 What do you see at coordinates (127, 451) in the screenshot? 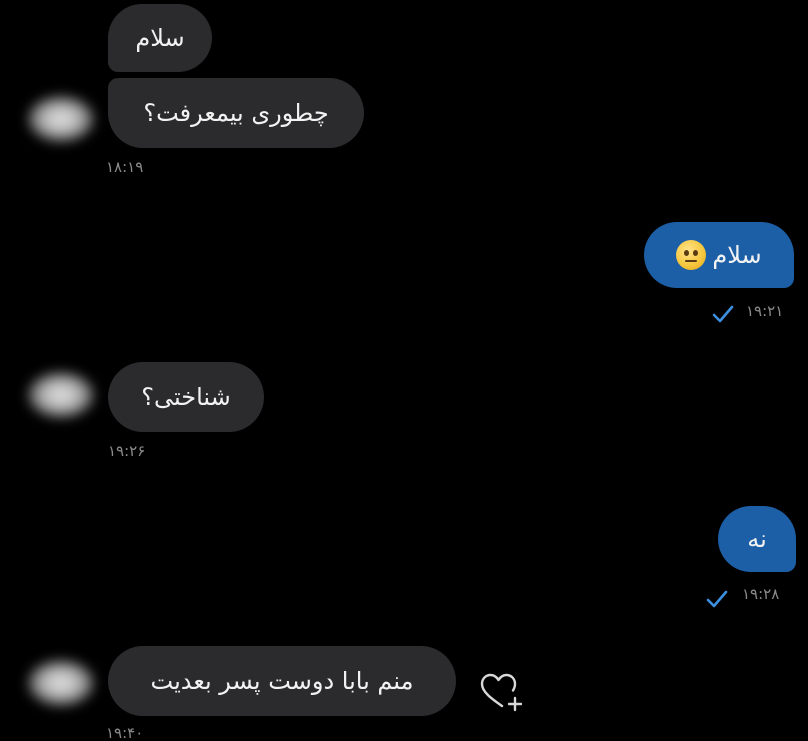
I see `message-timestamp: ۱۹:۲۶` at bounding box center [127, 451].